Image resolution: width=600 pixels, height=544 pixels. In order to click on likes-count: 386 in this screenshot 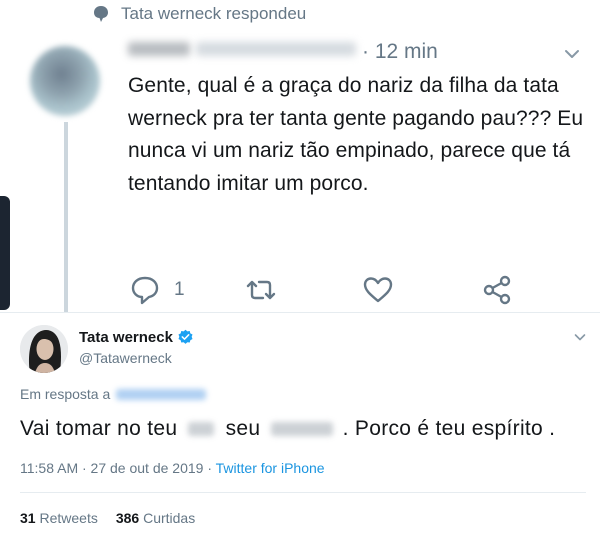, I will do `click(127, 518)`.